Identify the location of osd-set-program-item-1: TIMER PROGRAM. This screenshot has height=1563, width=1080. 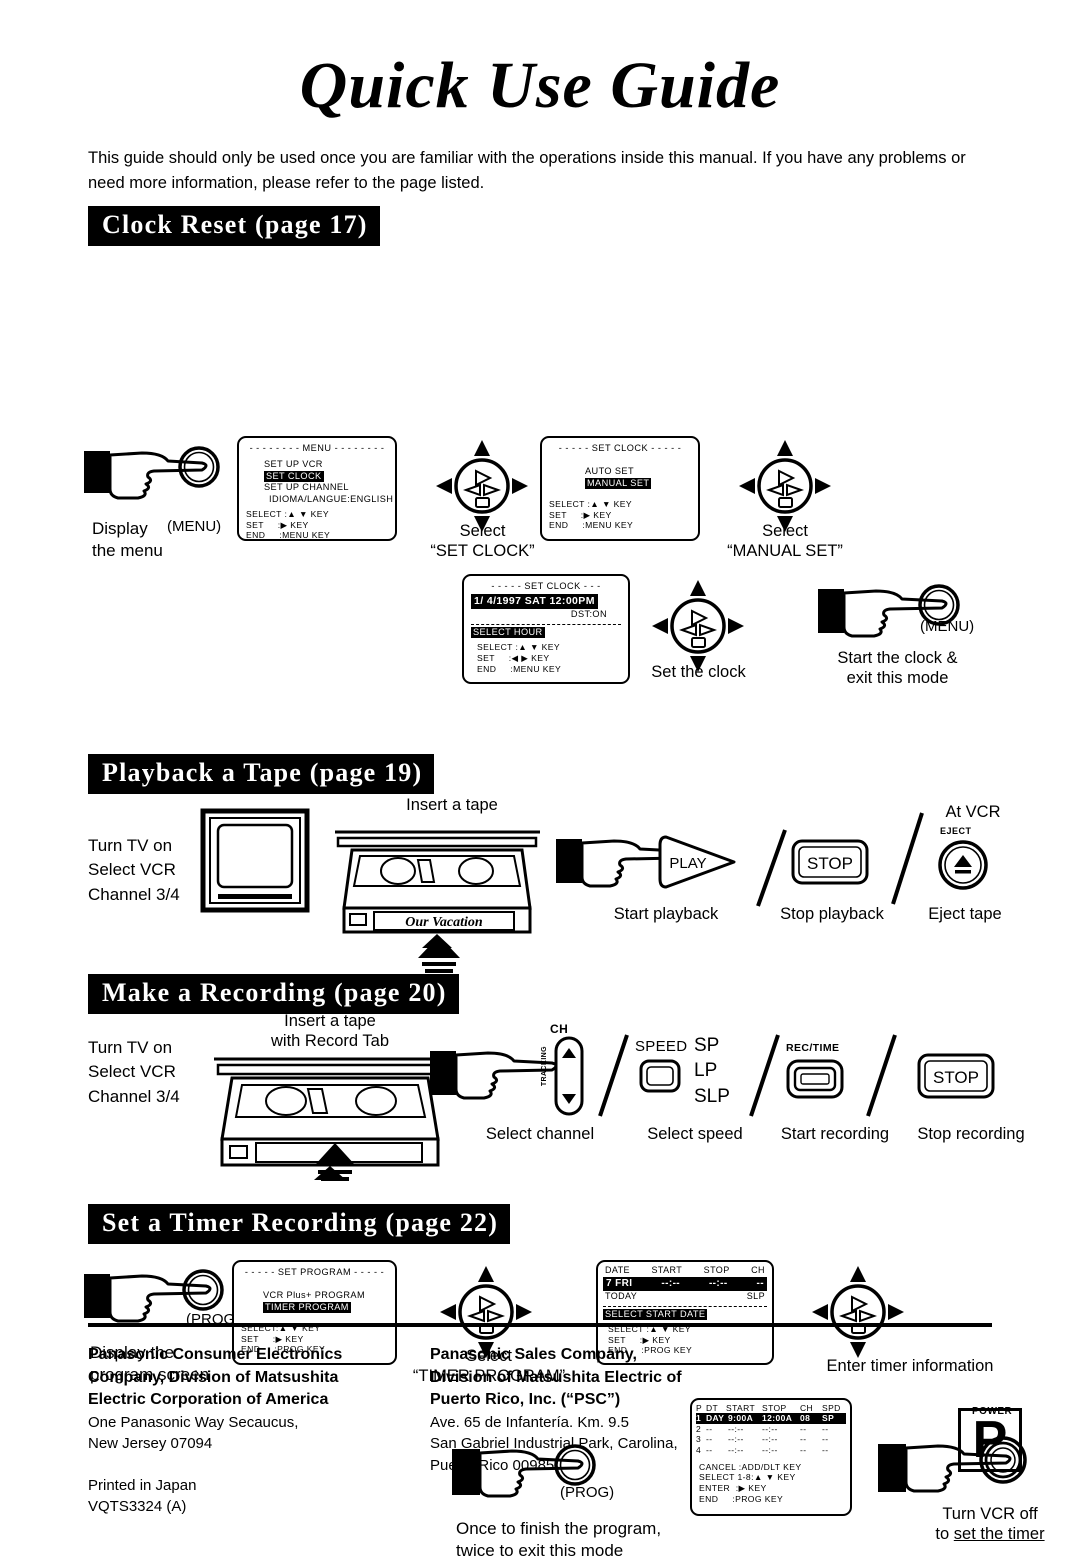
(325, 1308).